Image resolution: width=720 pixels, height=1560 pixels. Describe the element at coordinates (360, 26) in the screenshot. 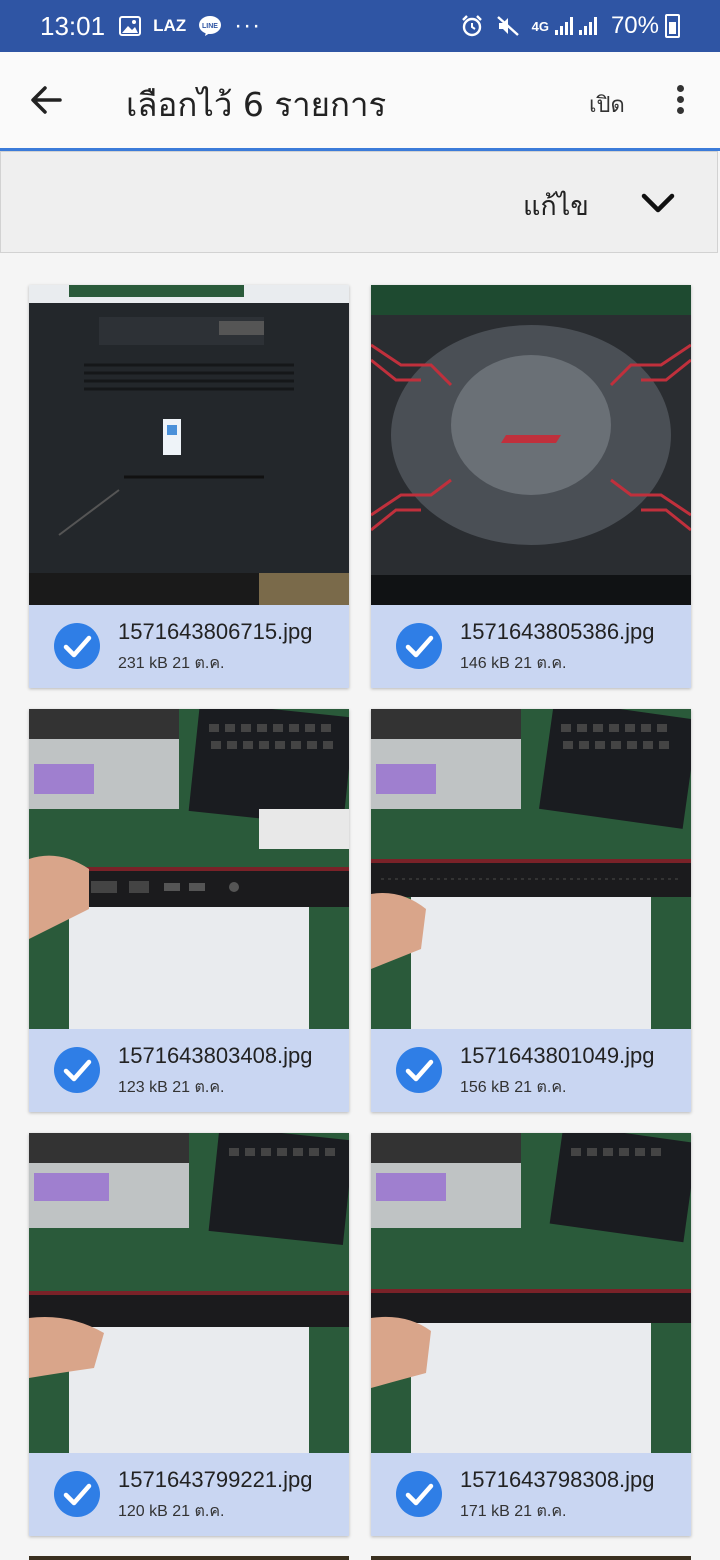

I see `status-bar: 13:01 LAZ LINE ··· 4G 70%` at that location.